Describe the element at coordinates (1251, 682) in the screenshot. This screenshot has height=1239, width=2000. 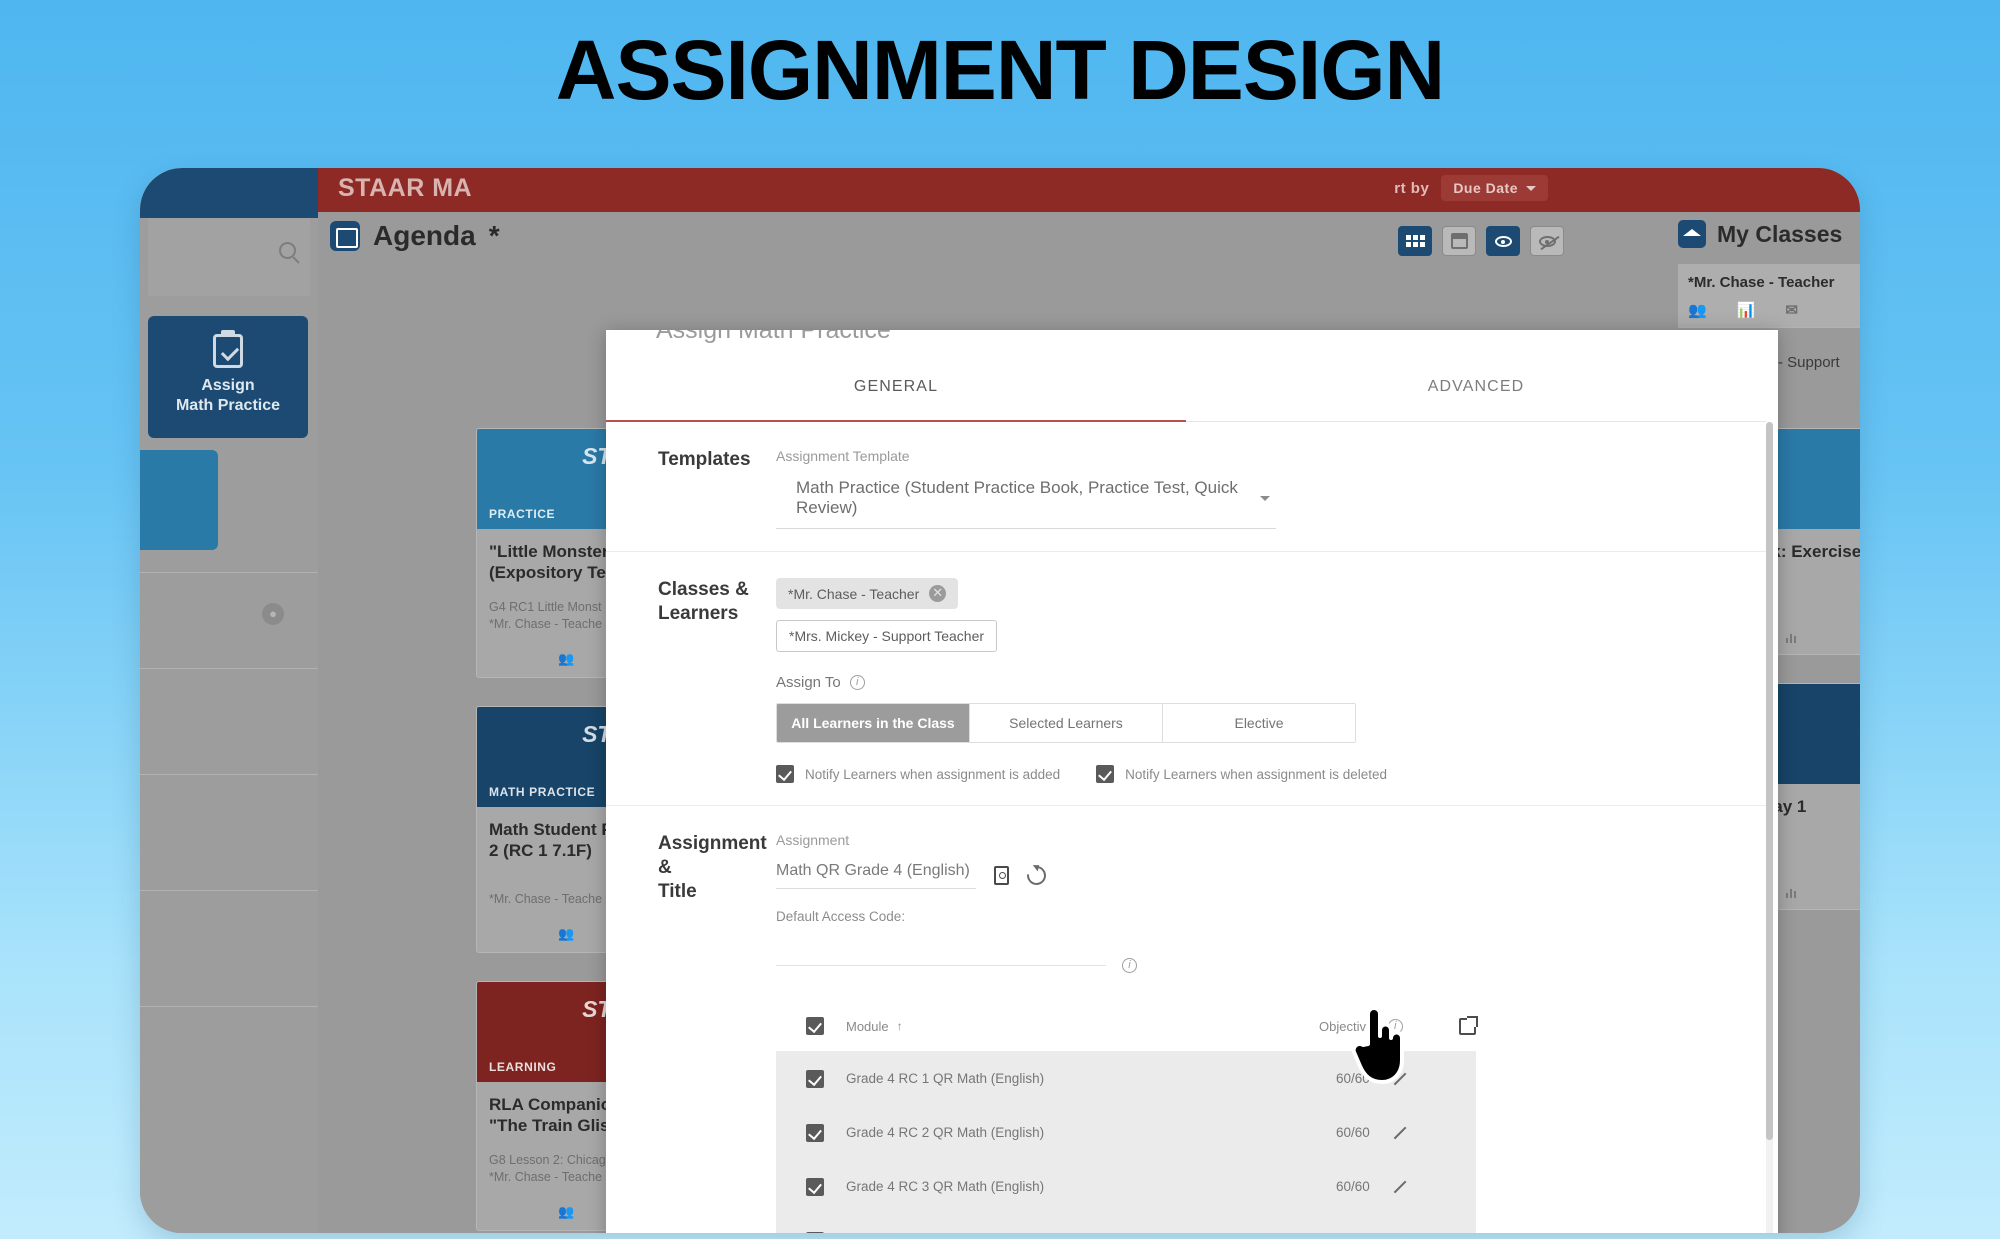
I see `assign-to-row: Assign To i` at that location.